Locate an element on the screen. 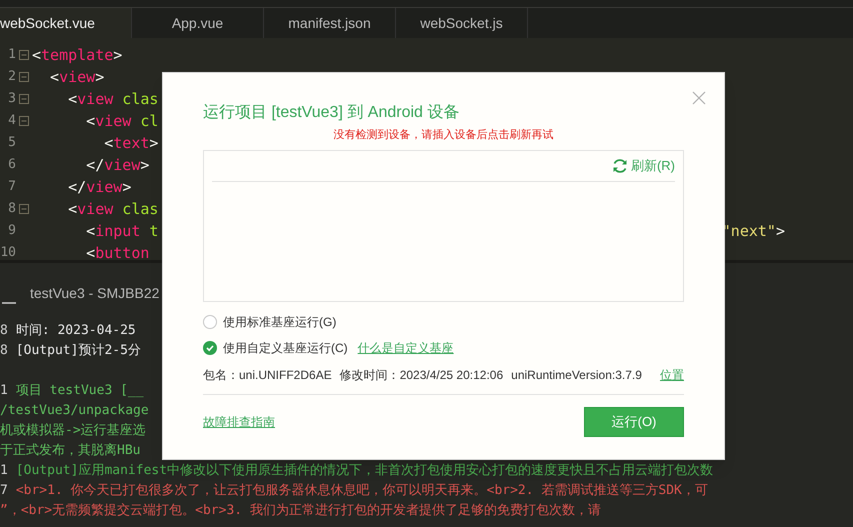 This screenshot has height=527, width=853. check-icon is located at coordinates (210, 347).